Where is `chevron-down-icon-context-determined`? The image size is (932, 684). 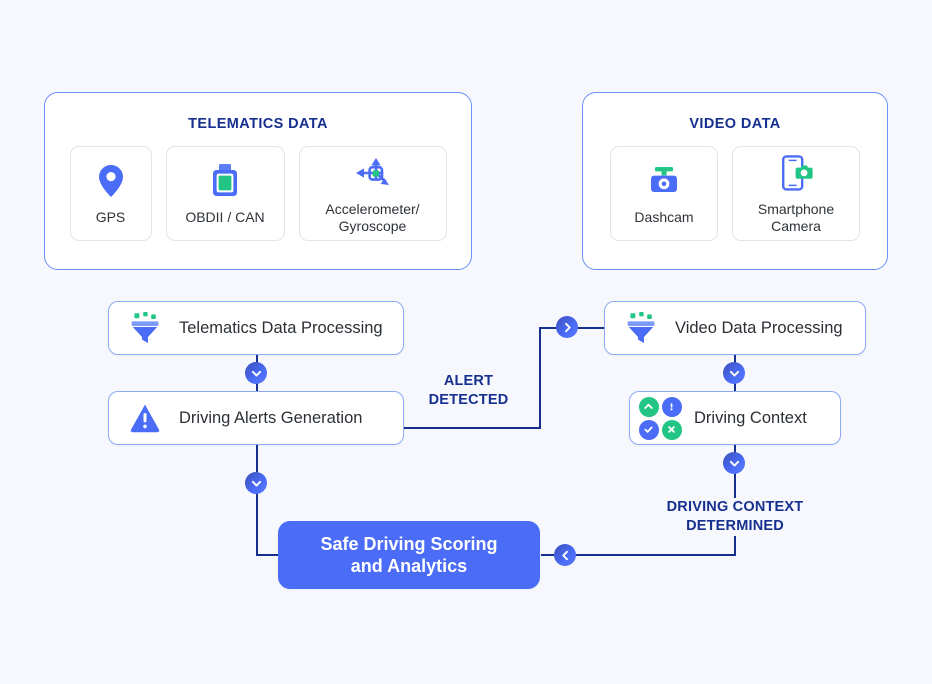
chevron-down-icon-context-determined is located at coordinates (734, 463).